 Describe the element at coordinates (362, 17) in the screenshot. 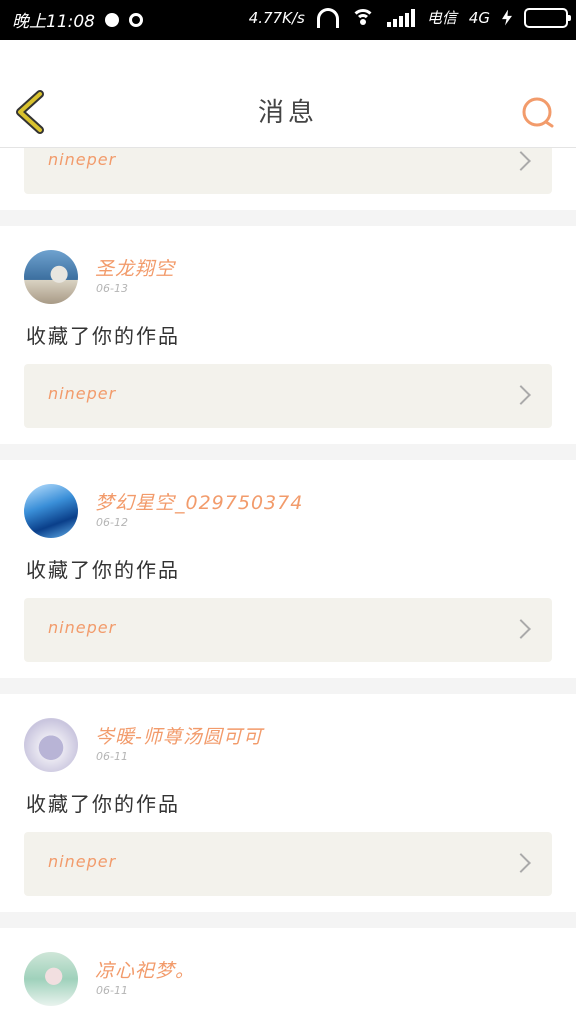

I see `wifi-icon` at that location.